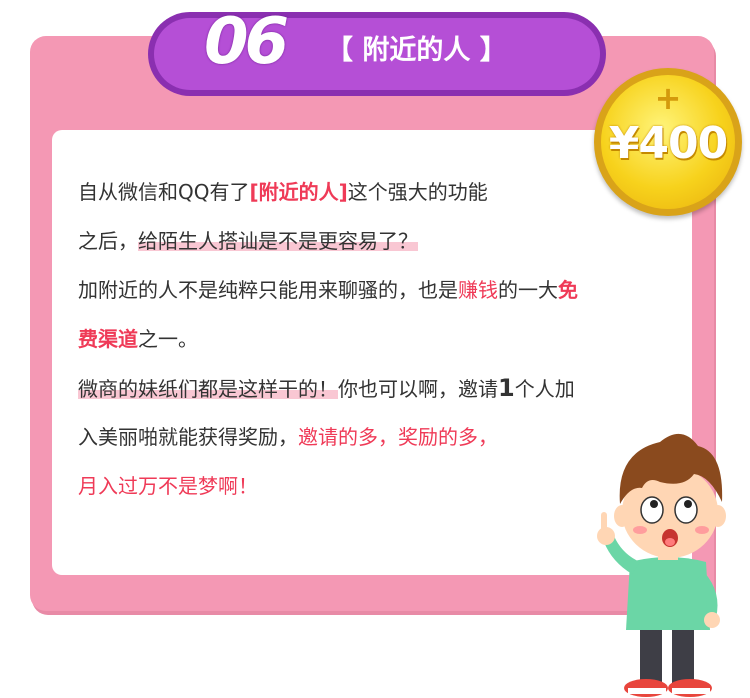 This screenshot has width=750, height=698. I want to click on text-line: 微商的妹纸们都是这样干的！你也可以啊，邀请1个人加, so click(326, 388).